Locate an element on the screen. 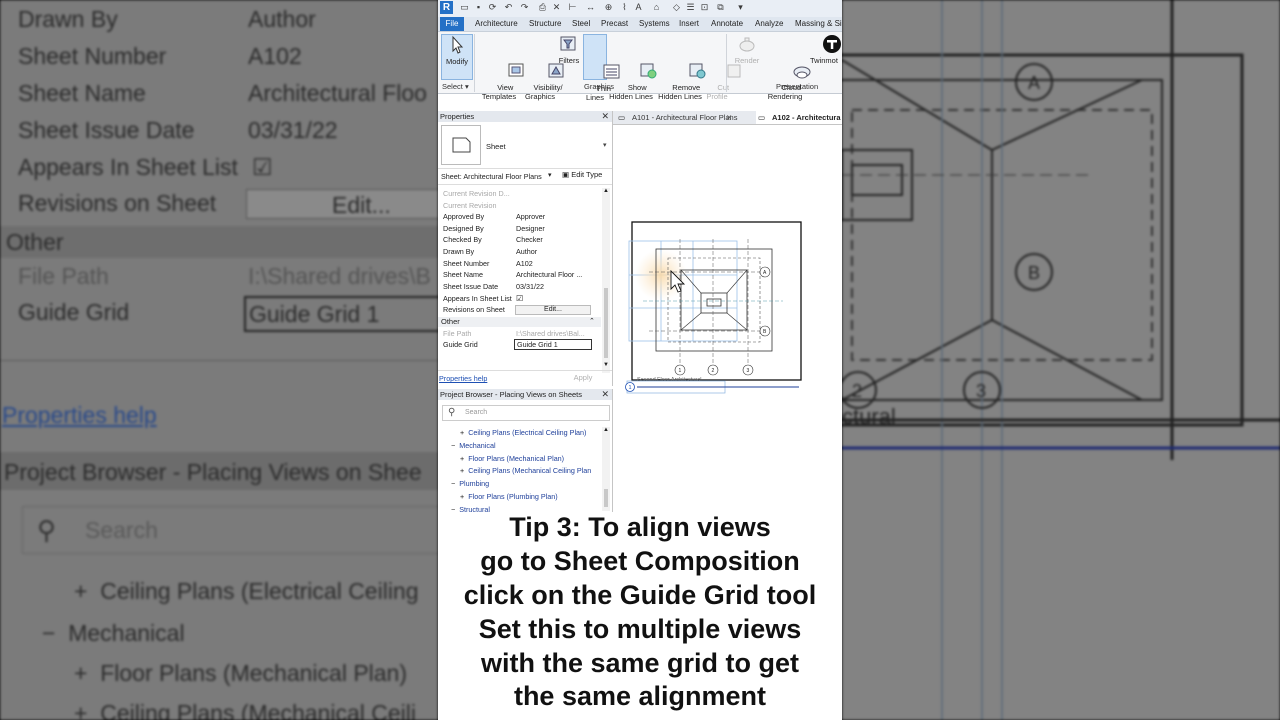  collapse-icon: ⌃ is located at coordinates (592, 321).